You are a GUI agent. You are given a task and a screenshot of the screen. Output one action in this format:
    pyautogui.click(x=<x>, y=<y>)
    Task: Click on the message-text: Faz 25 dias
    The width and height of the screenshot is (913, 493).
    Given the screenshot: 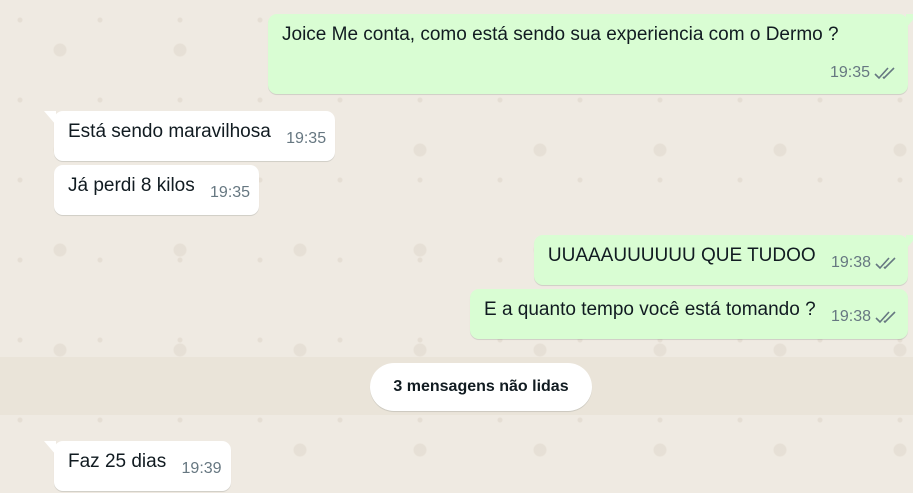 What is the action you would take?
    pyautogui.click(x=117, y=461)
    